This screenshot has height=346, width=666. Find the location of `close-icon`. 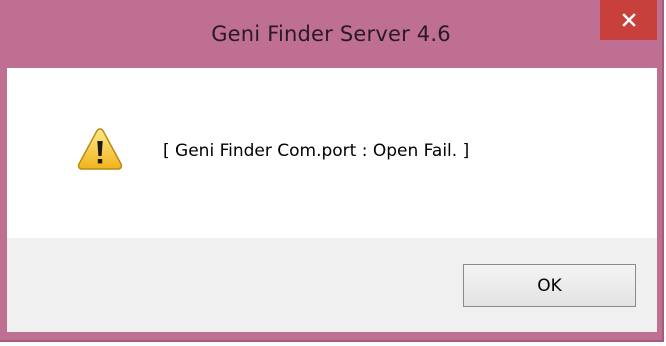

close-icon is located at coordinates (628, 20).